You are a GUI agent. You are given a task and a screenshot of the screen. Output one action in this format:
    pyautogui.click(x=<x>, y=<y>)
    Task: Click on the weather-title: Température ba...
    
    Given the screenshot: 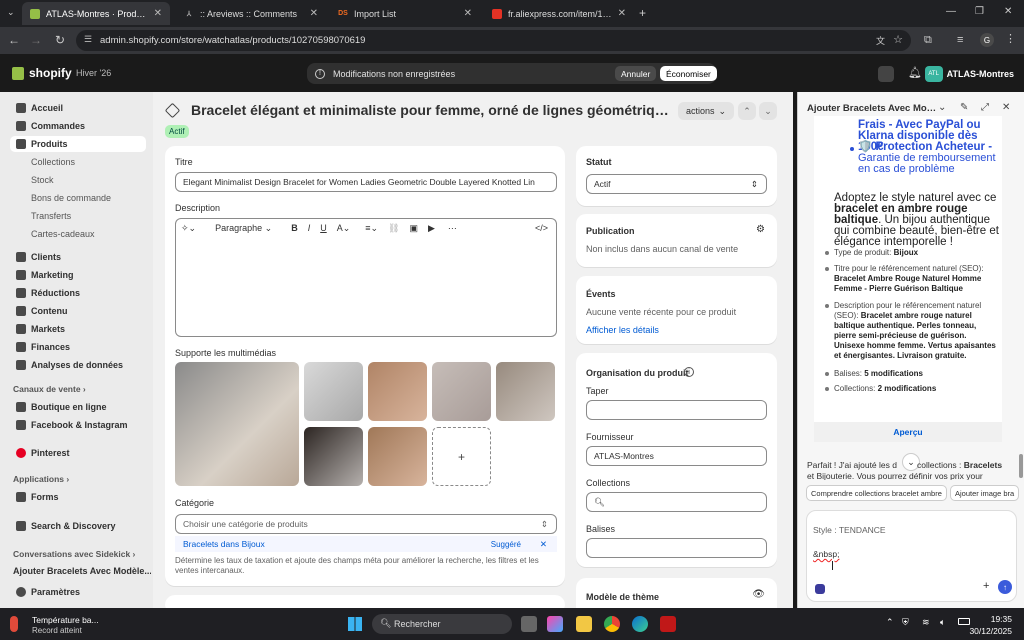 What is the action you would take?
    pyautogui.click(x=65, y=620)
    